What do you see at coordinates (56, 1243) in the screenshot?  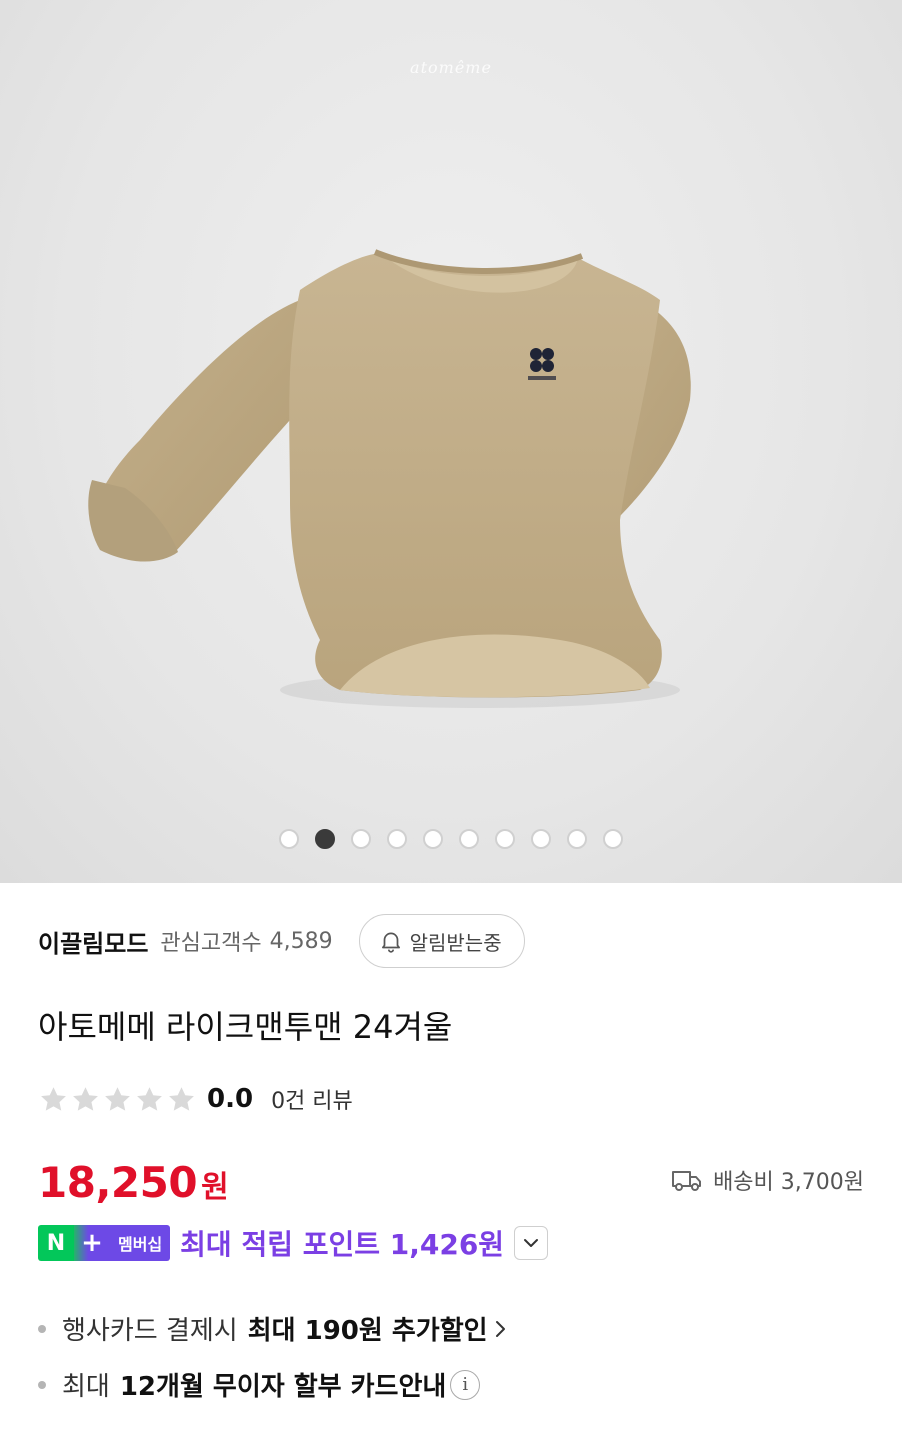 I see `naver-n-logo: N` at bounding box center [56, 1243].